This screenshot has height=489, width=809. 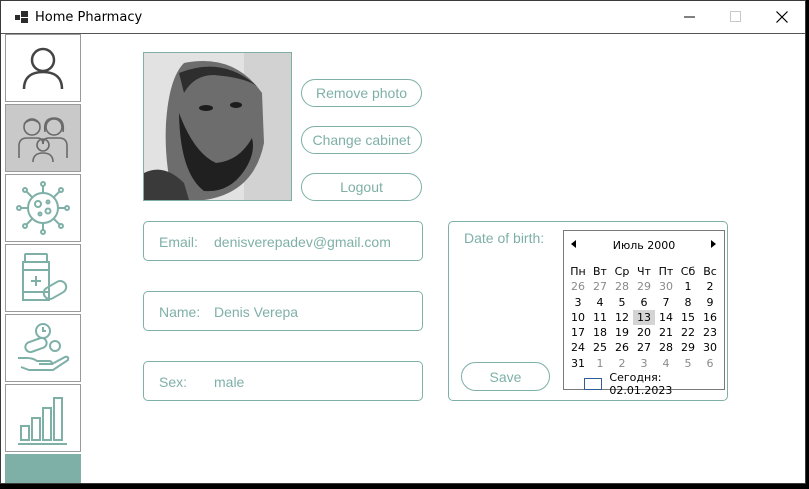 What do you see at coordinates (178, 242) in the screenshot?
I see `email-label: Email:` at bounding box center [178, 242].